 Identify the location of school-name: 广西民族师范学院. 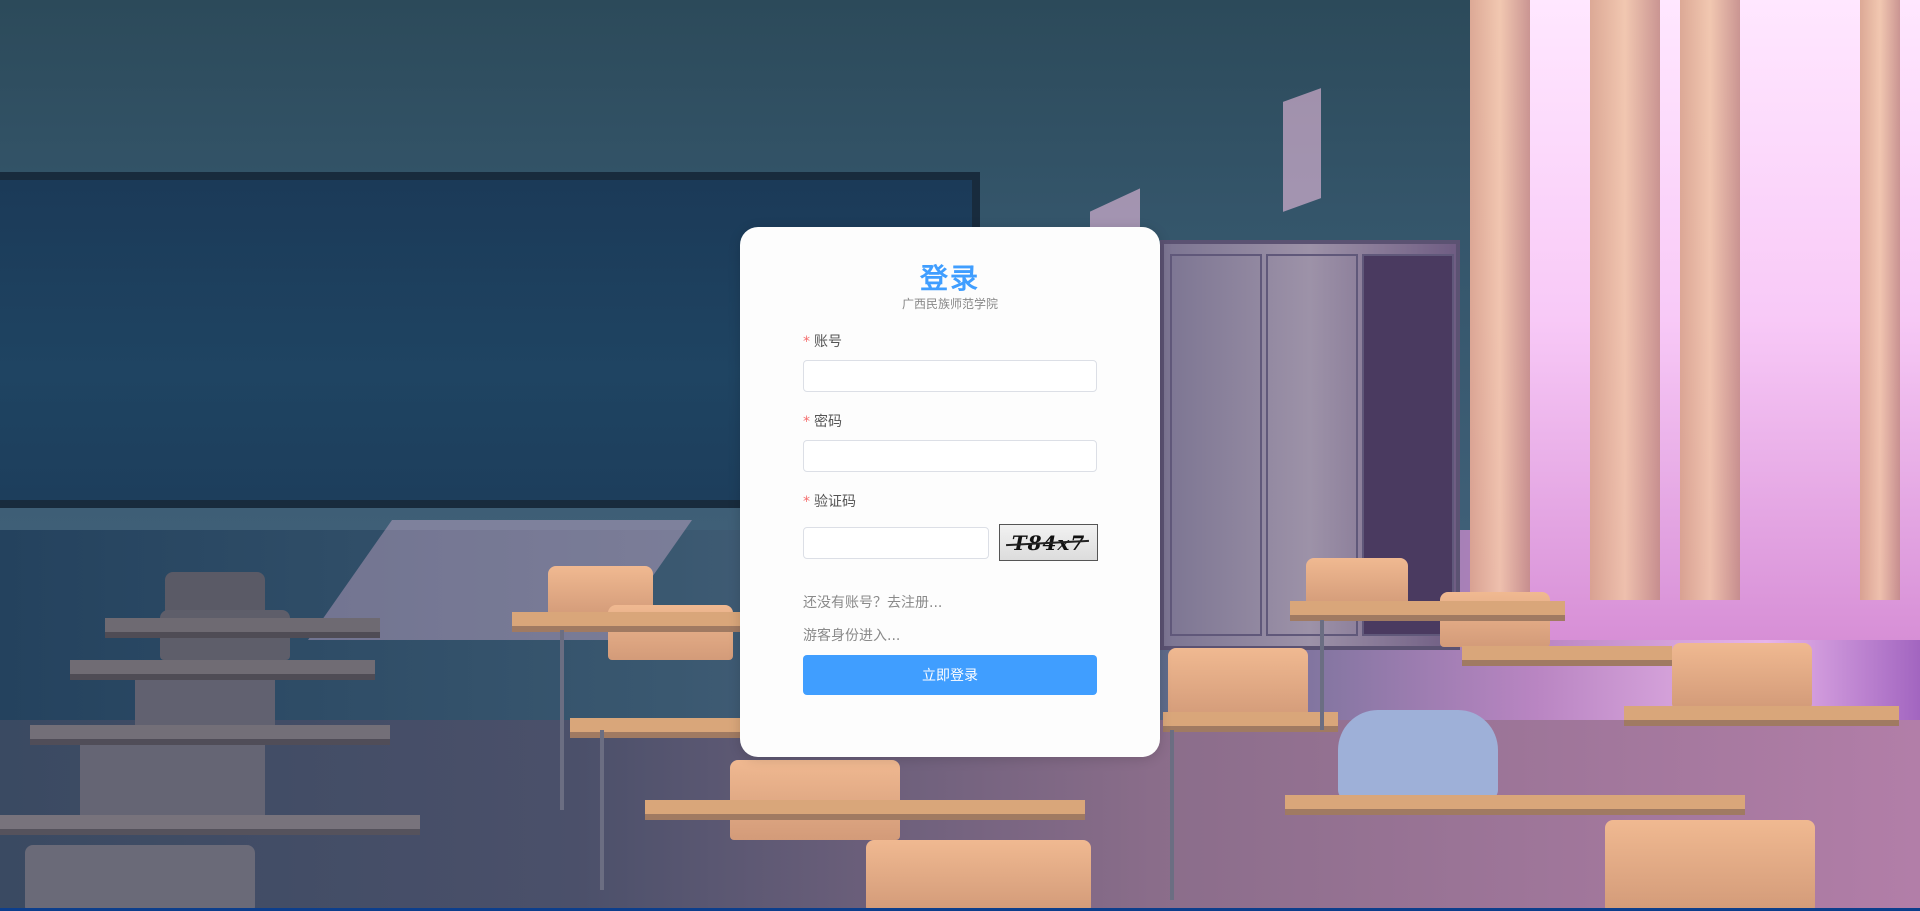
(949, 304).